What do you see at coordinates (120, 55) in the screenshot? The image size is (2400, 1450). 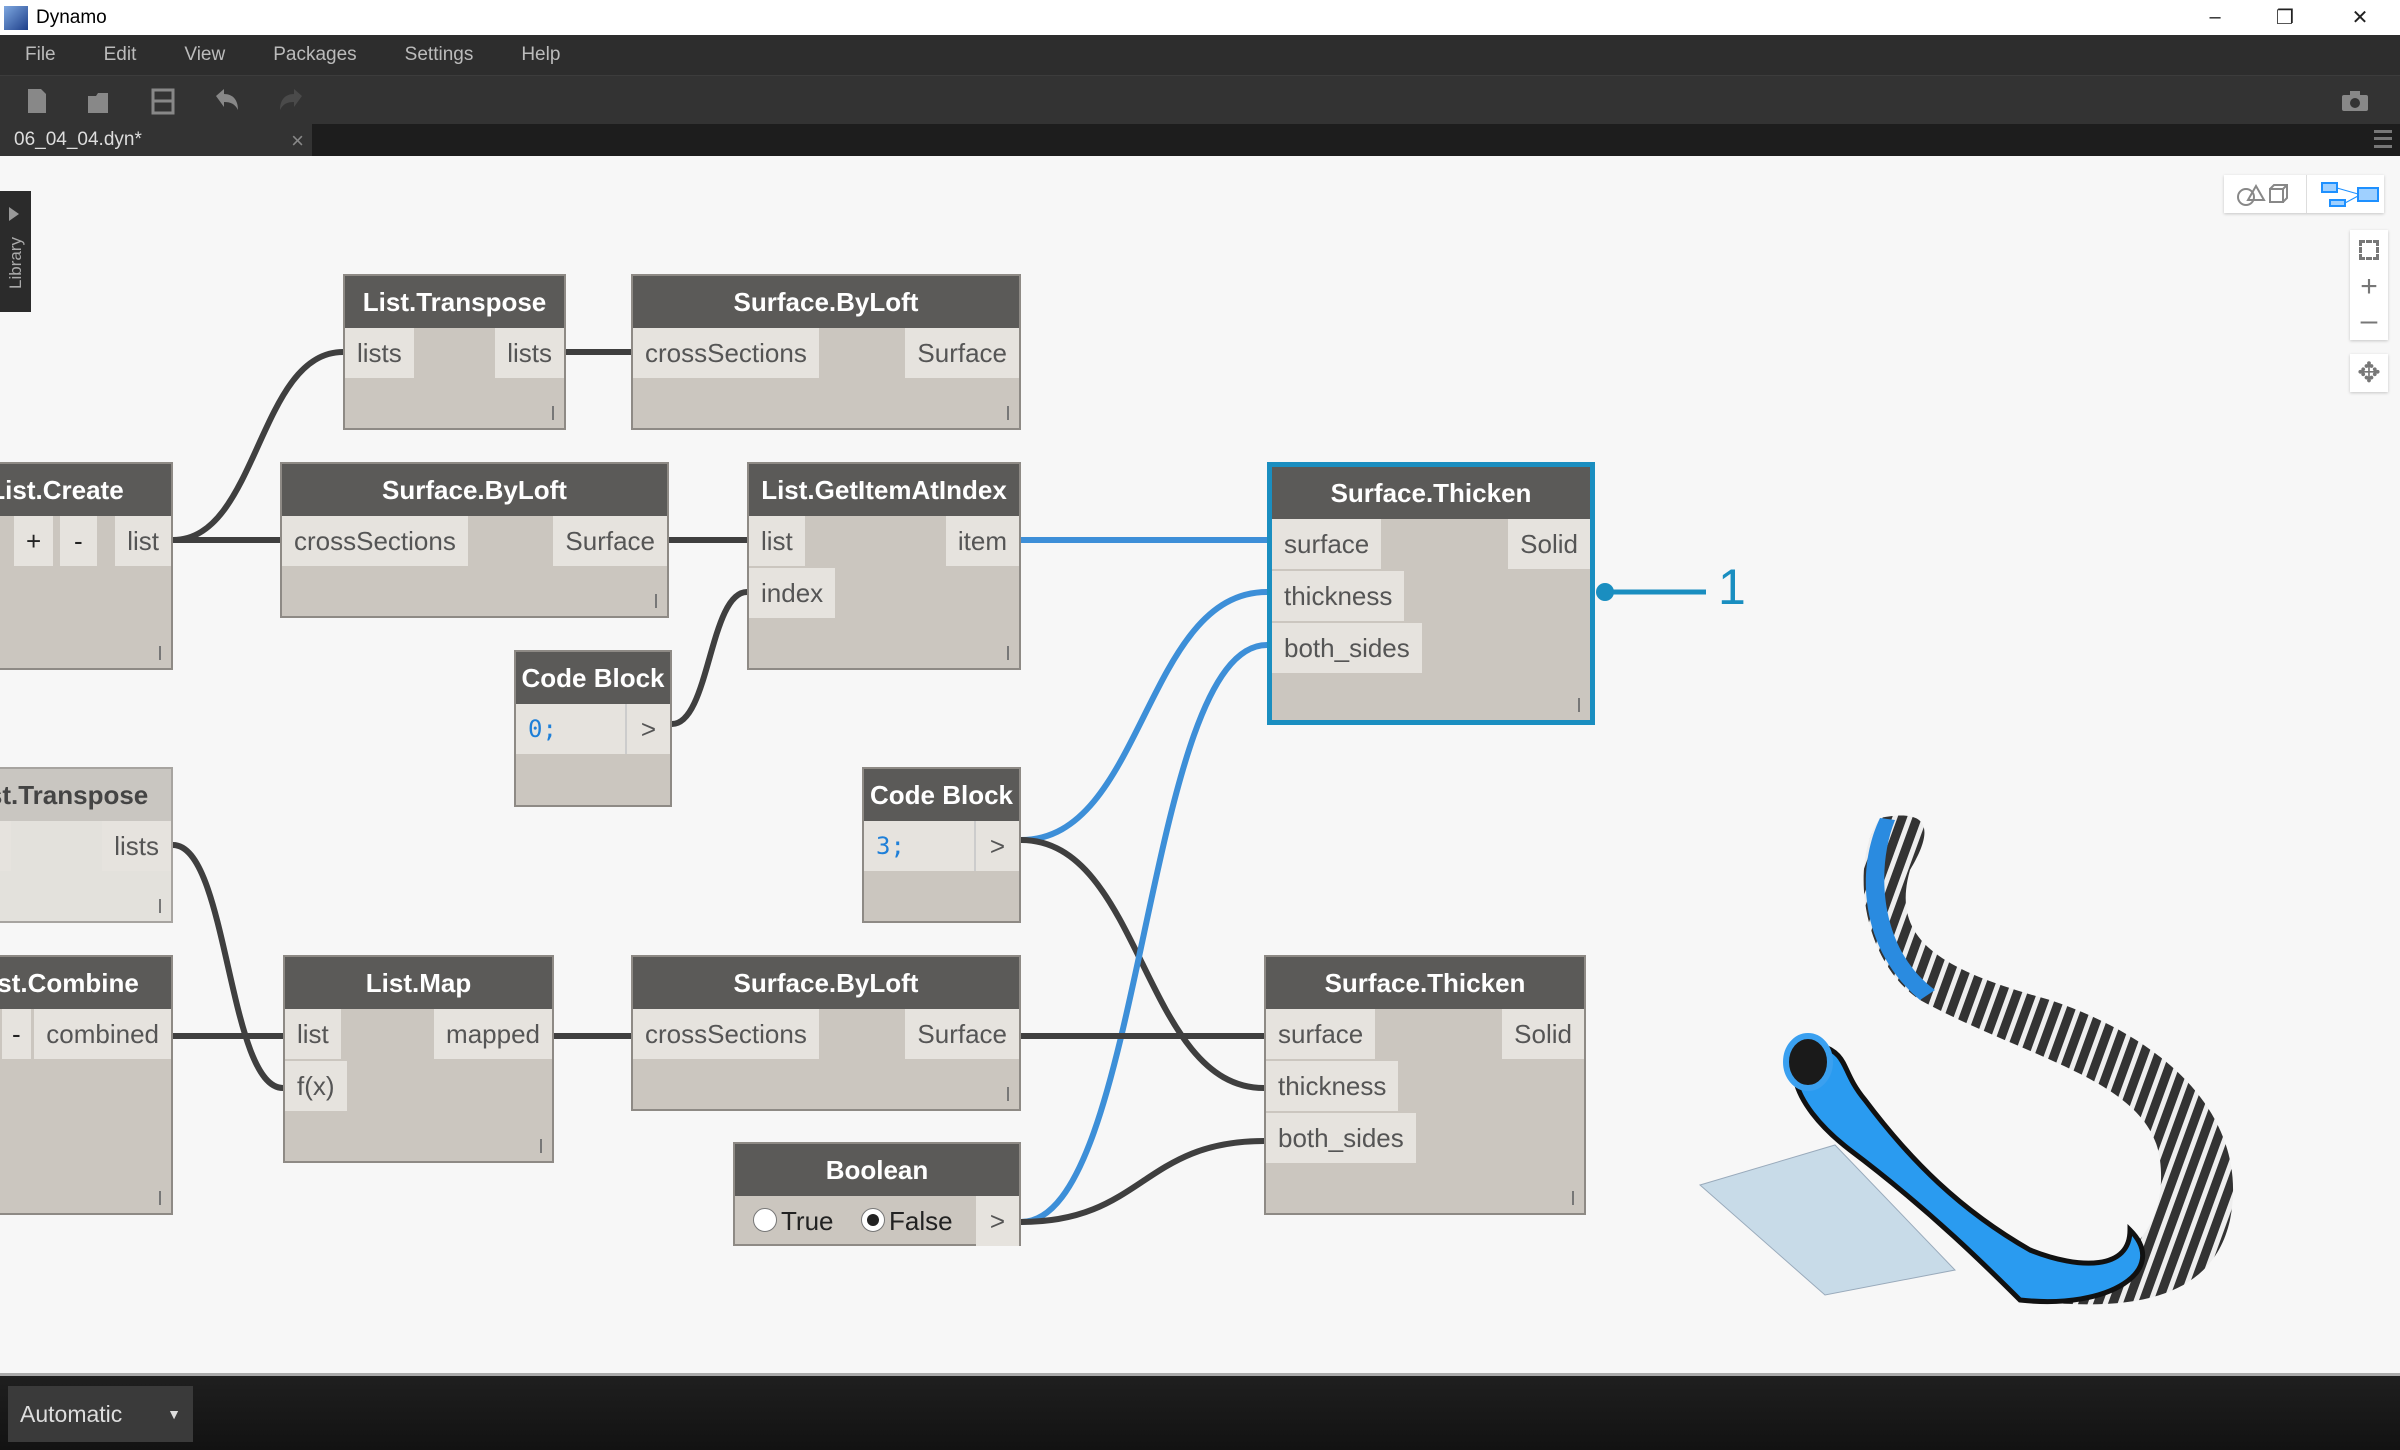 I see `menu-edit: Edit` at bounding box center [120, 55].